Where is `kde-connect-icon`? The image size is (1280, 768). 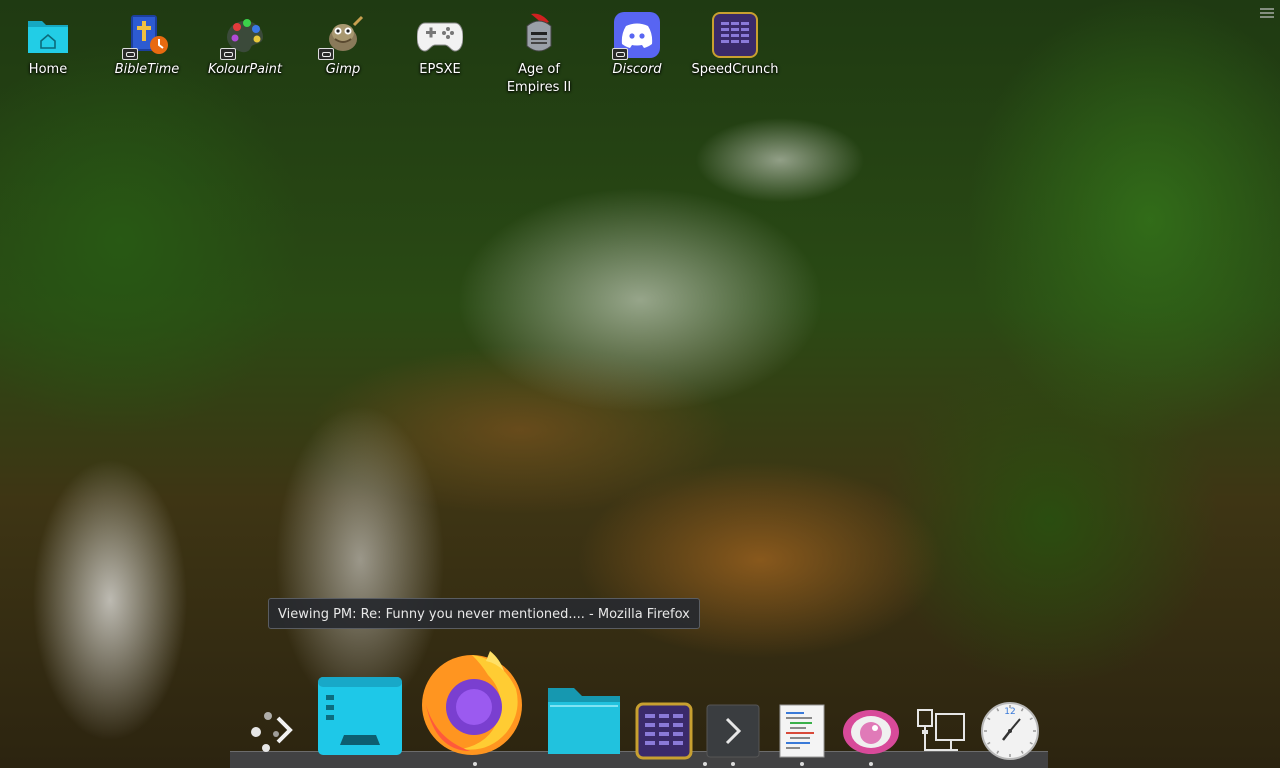 kde-connect-icon is located at coordinates (272, 732).